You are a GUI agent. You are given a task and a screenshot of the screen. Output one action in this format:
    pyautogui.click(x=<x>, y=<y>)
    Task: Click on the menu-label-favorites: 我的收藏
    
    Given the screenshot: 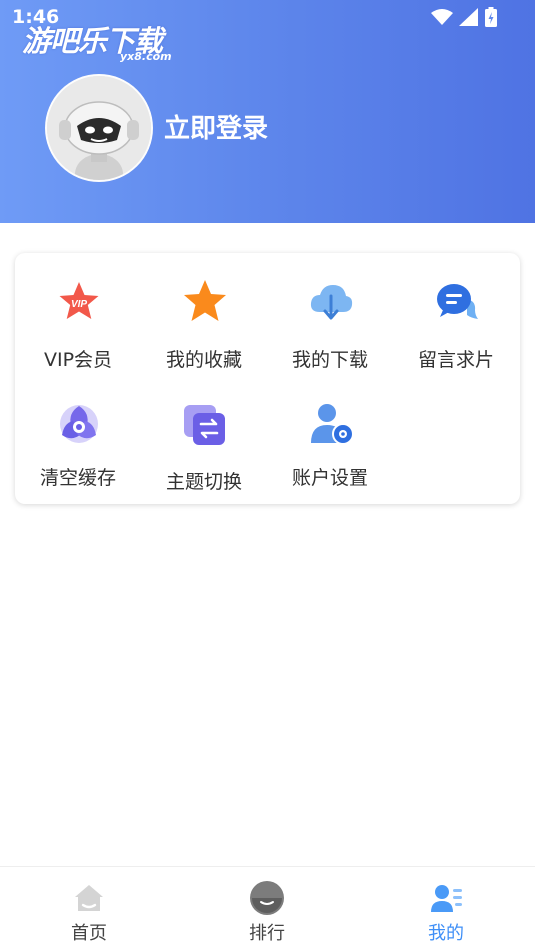 What is the action you would take?
    pyautogui.click(x=203, y=360)
    